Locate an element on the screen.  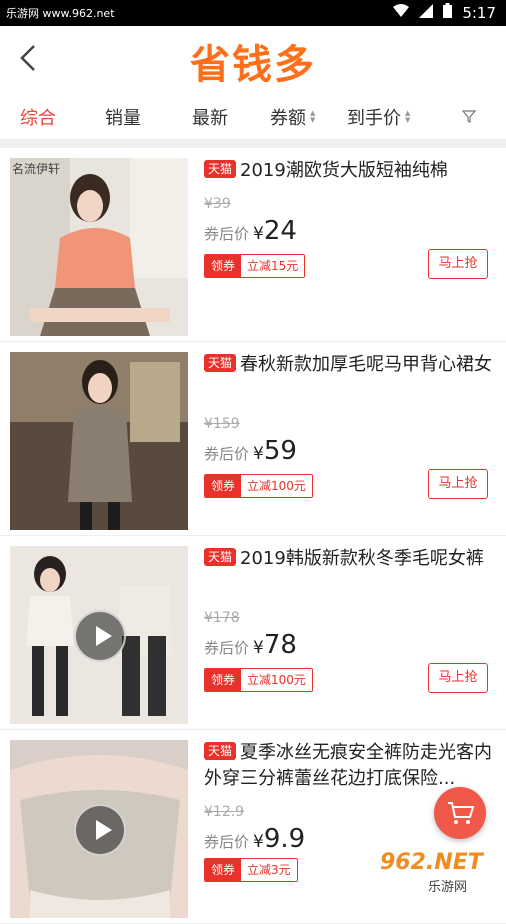
after-coupon-price: 券后价 ¥ 24 is located at coordinates (250, 231).